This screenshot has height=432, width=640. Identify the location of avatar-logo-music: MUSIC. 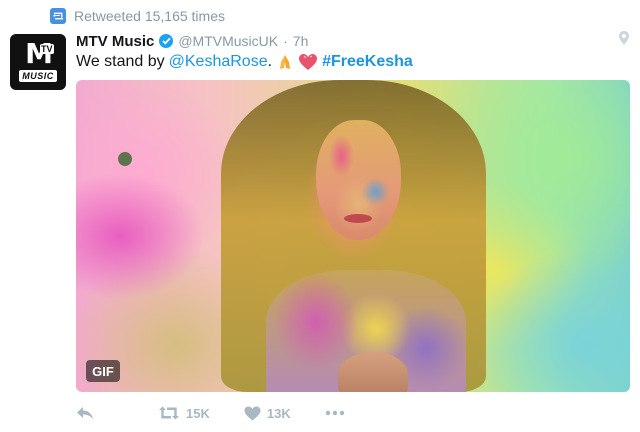
(38, 76).